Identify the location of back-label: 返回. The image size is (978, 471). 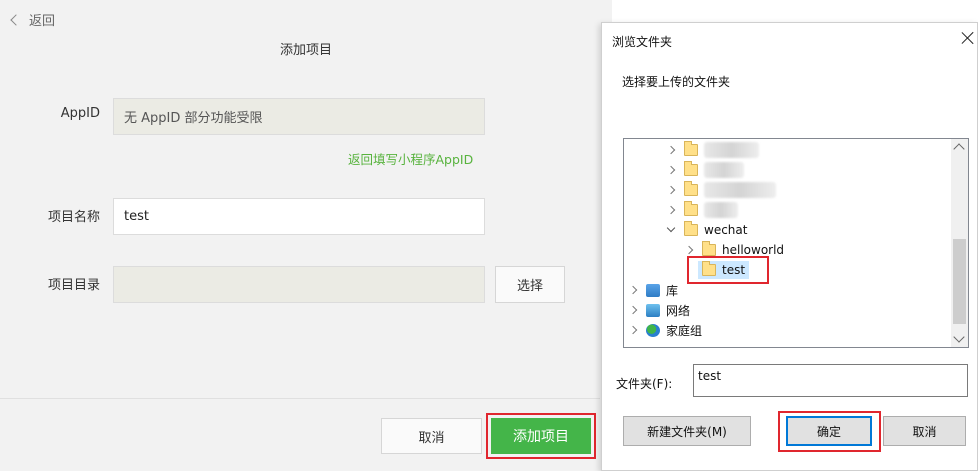
(42, 21).